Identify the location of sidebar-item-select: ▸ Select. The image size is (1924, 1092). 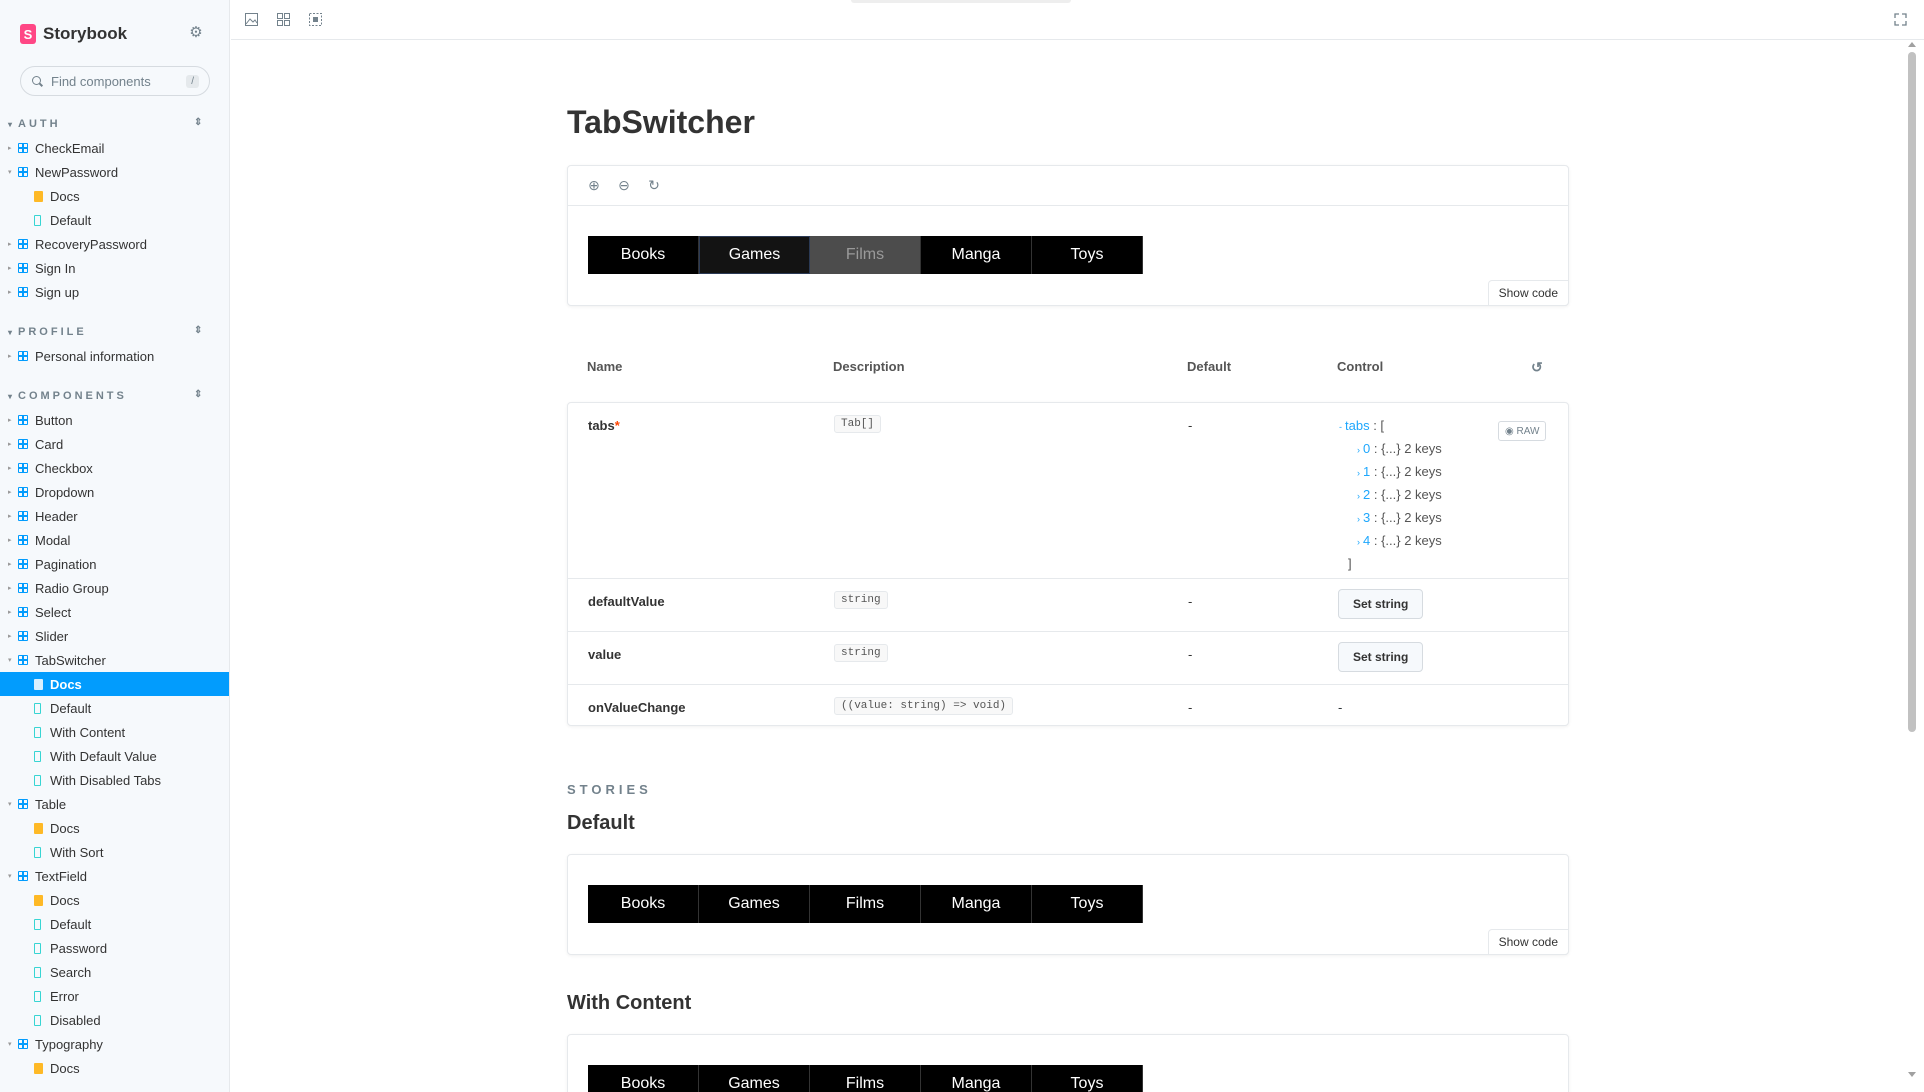
(114, 612).